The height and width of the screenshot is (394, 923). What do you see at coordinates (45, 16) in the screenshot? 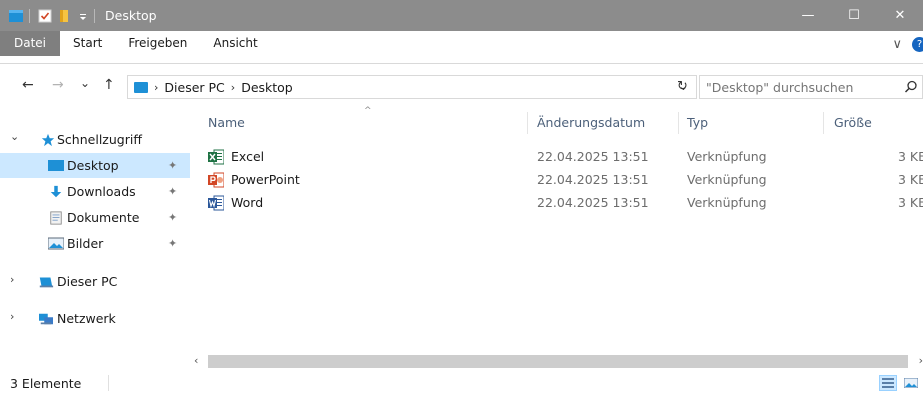
I see `properties-icon` at bounding box center [45, 16].